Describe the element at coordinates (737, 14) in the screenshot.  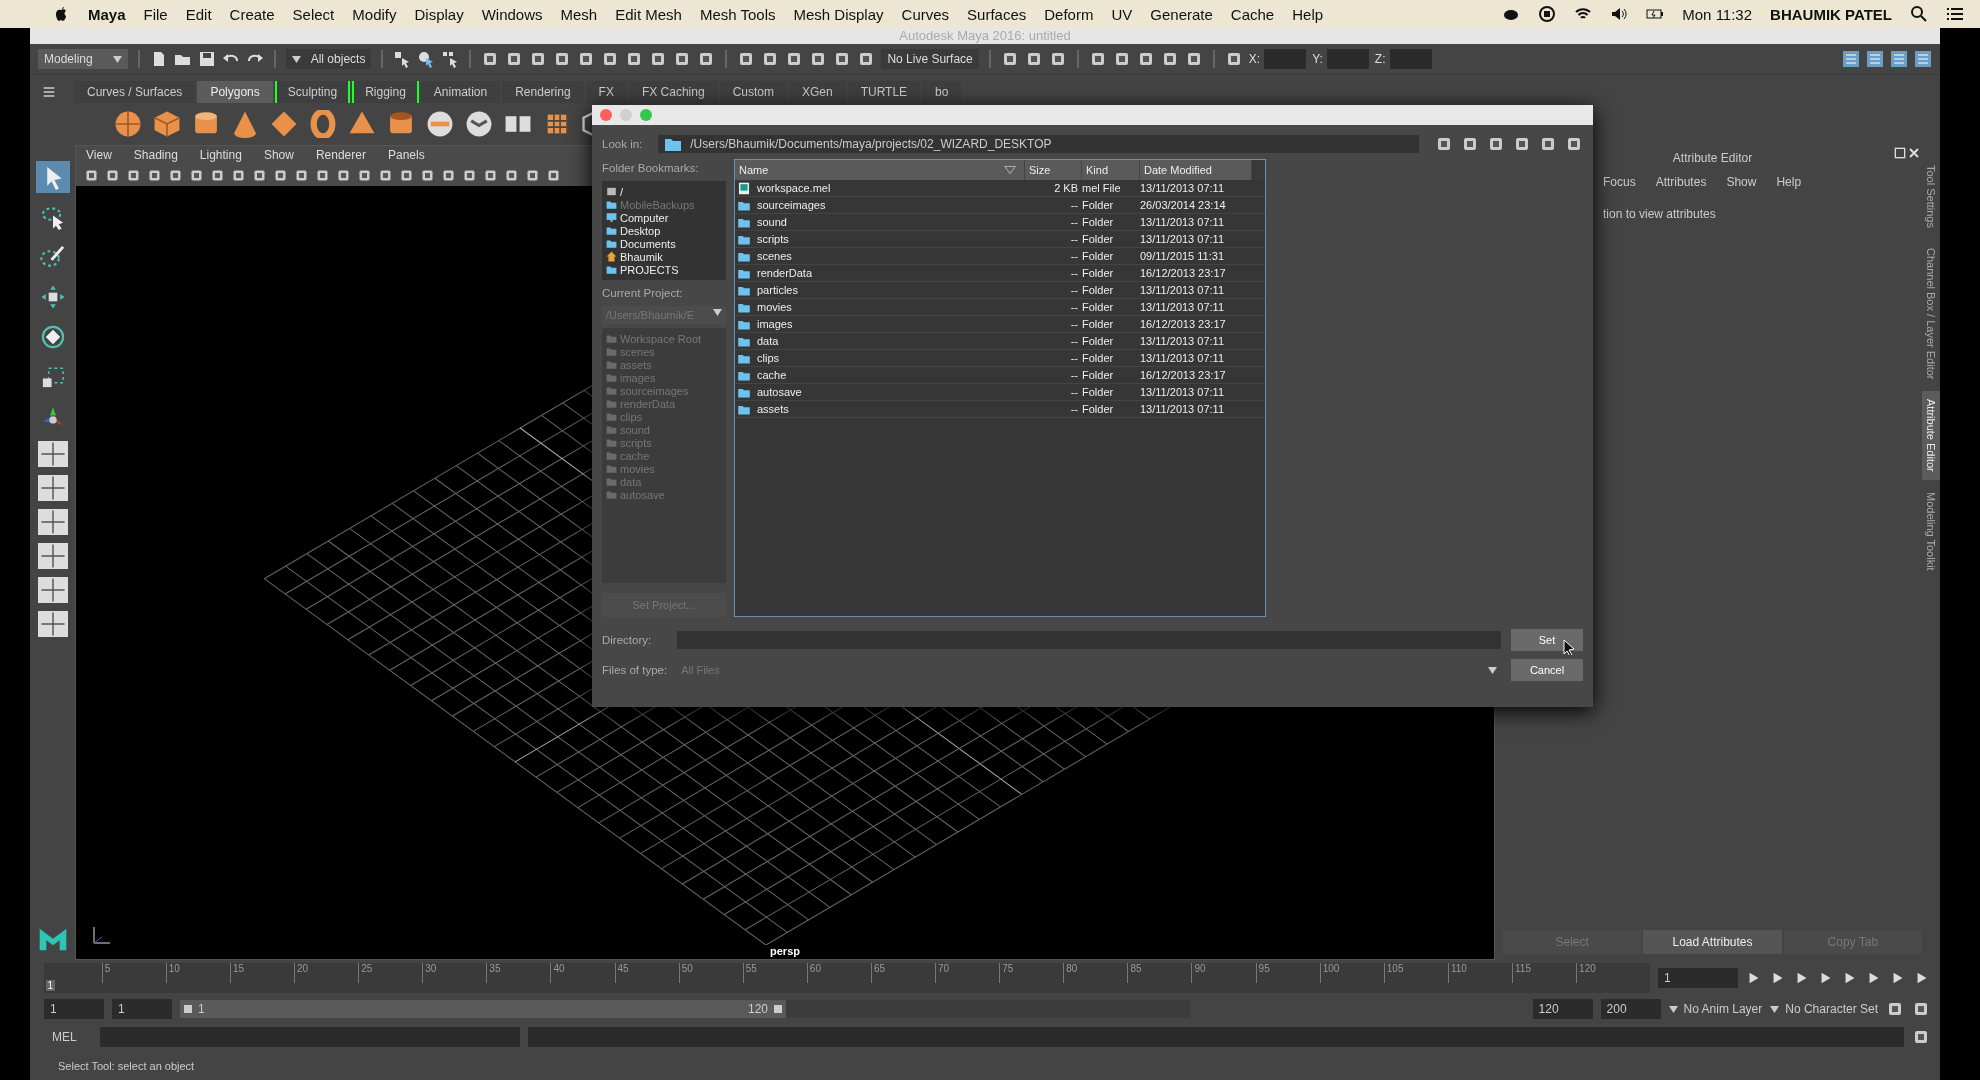
I see `menu-item: Mesh Tools` at that location.